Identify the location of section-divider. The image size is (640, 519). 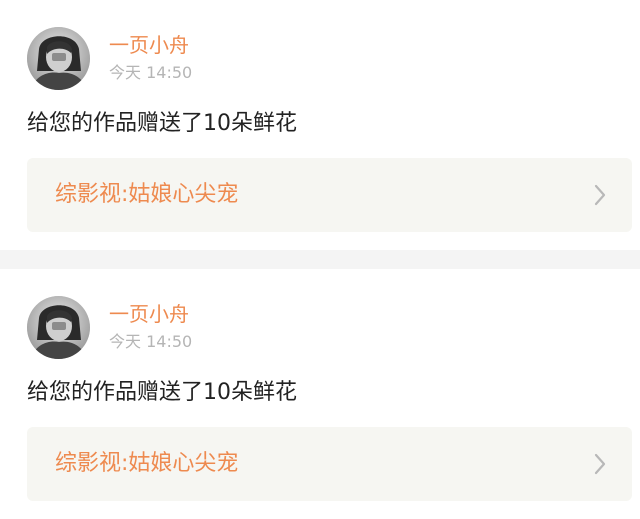
(320, 259).